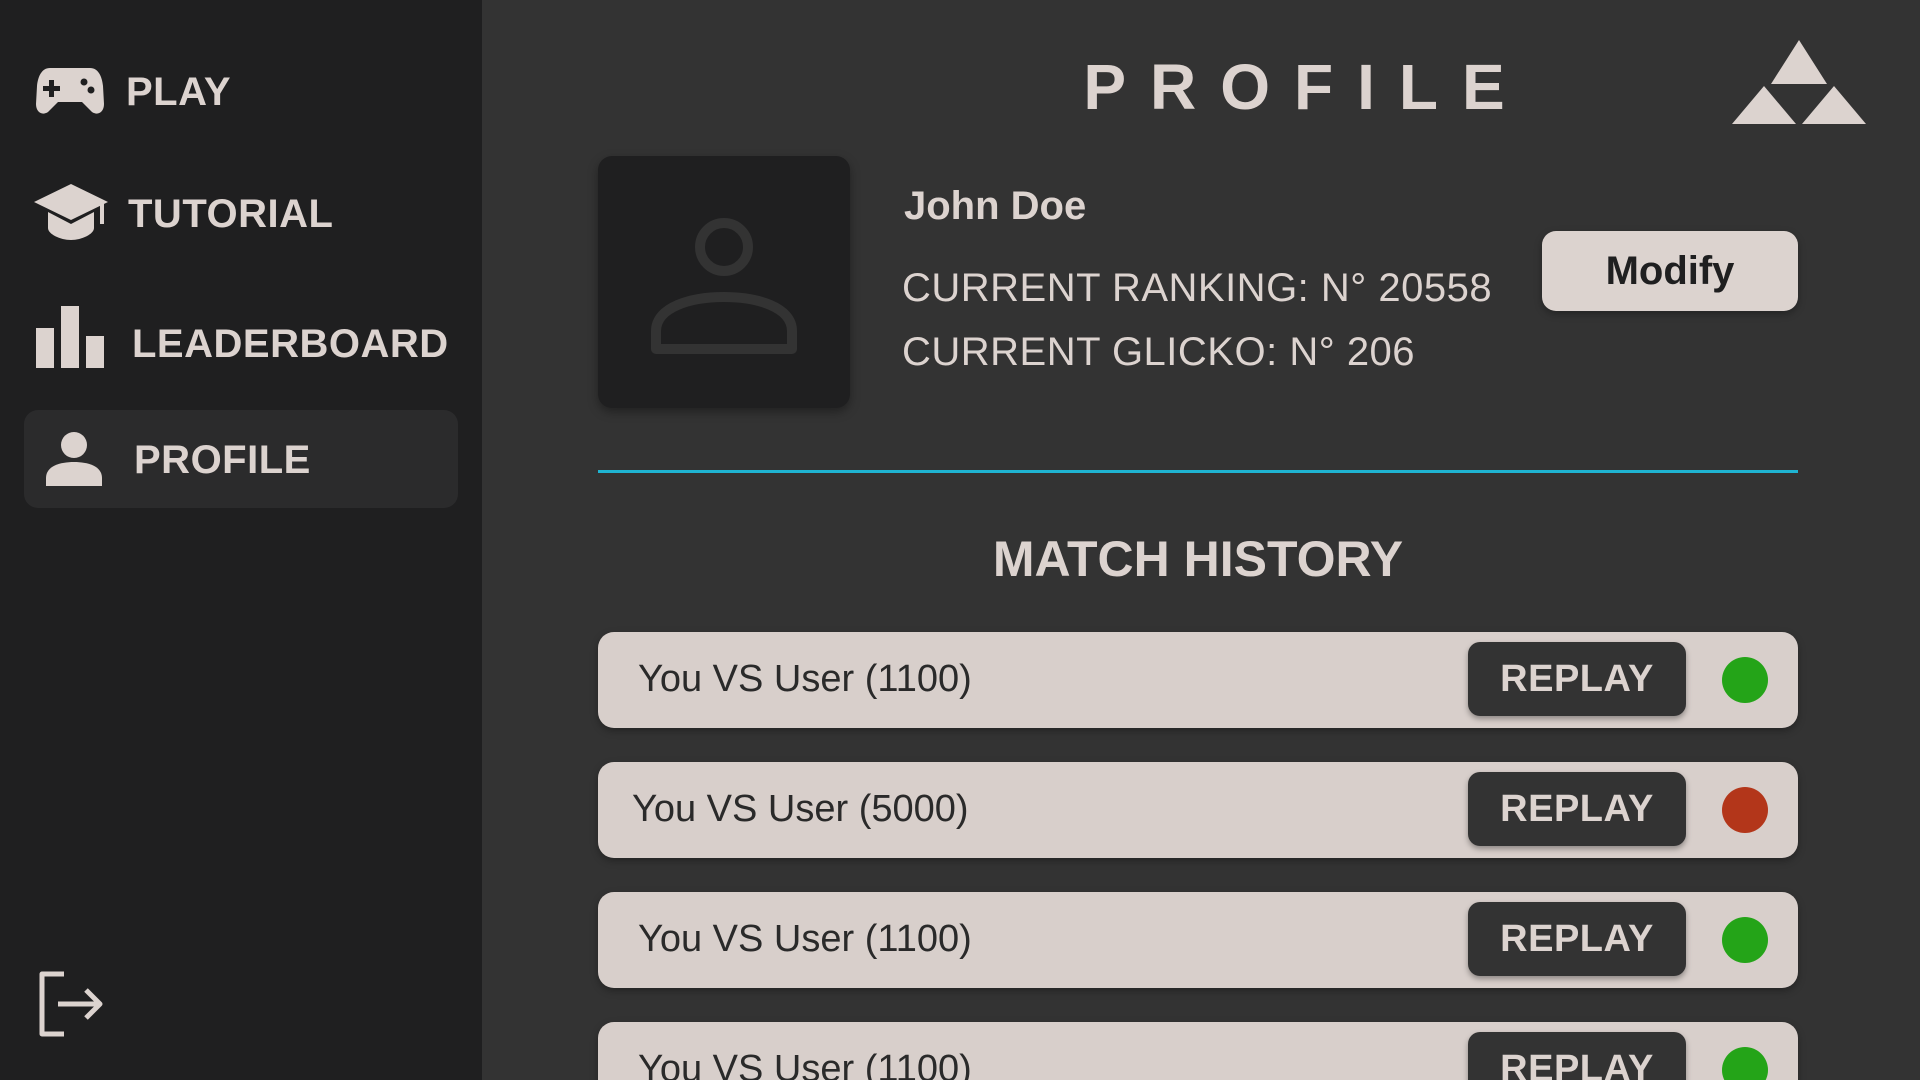 The width and height of the screenshot is (1920, 1080). What do you see at coordinates (1198, 471) in the screenshot?
I see `section-divider` at bounding box center [1198, 471].